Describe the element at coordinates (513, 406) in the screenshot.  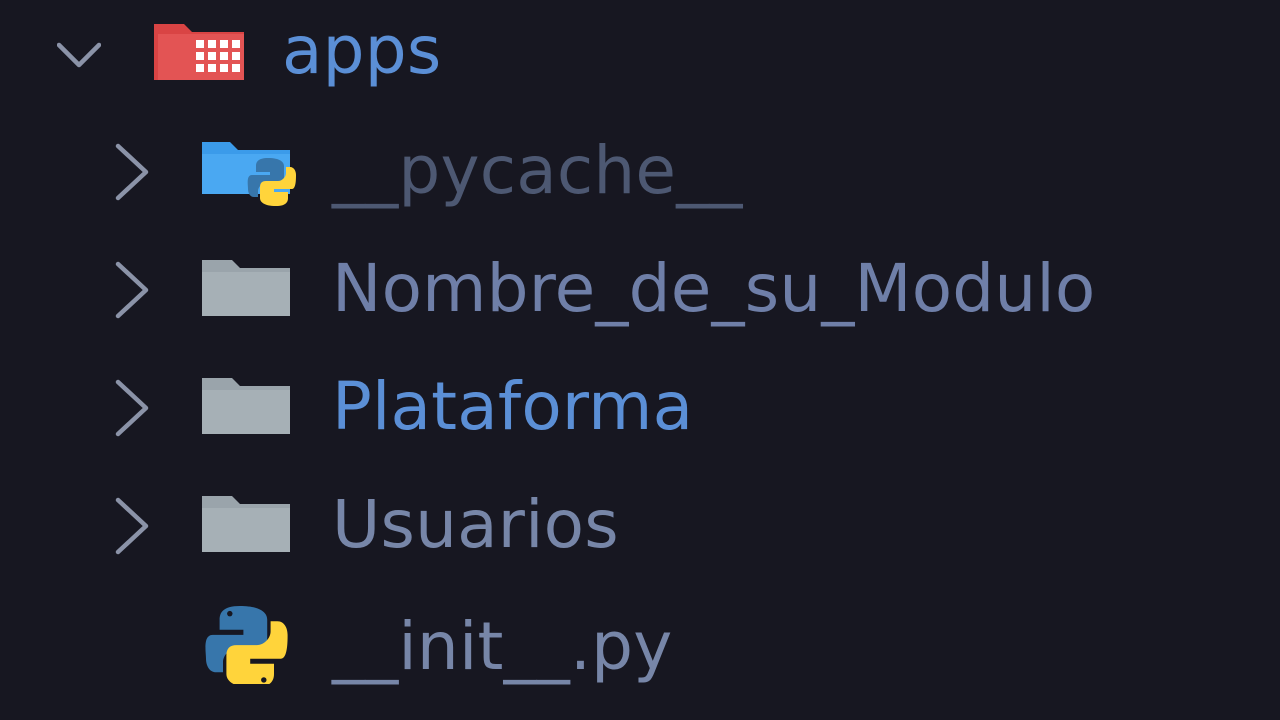
I see `tree-item-label: Plataforma` at that location.